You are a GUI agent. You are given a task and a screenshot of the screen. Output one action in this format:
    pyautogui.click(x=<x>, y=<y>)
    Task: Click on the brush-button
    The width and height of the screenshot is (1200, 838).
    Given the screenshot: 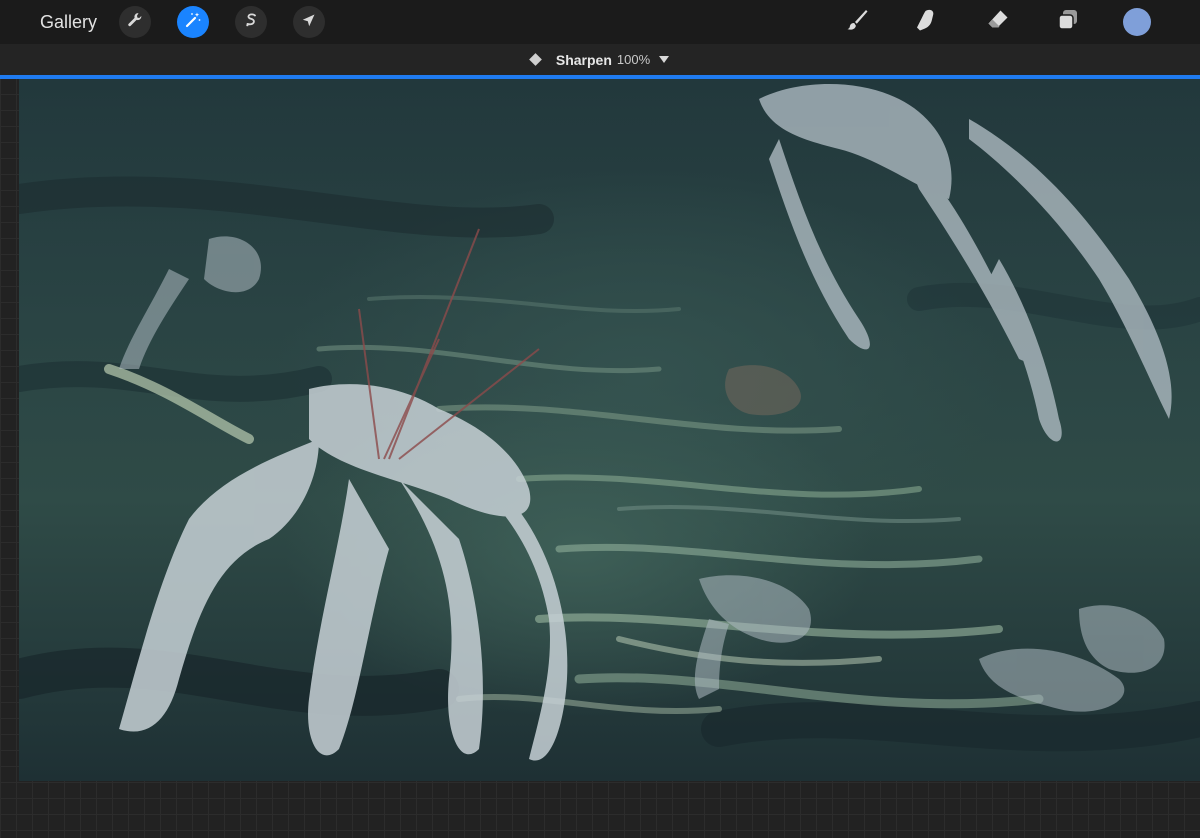 What is the action you would take?
    pyautogui.click(x=857, y=22)
    